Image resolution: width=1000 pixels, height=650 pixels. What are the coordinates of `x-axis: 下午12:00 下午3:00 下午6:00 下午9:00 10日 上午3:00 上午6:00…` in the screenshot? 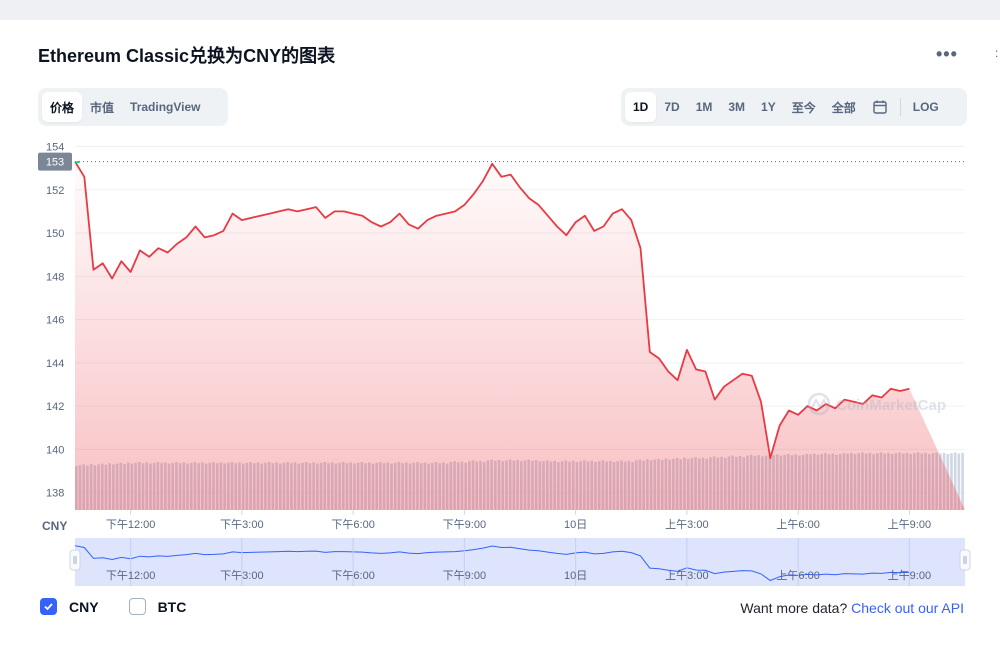 It's located at (518, 520).